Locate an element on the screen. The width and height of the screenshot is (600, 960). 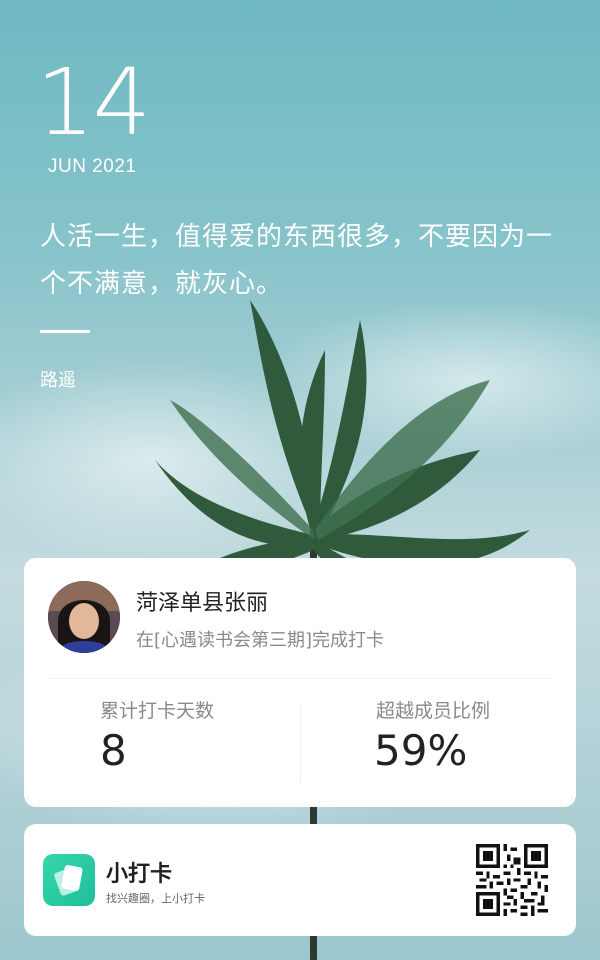
date-day: 14 is located at coordinates (93, 102).